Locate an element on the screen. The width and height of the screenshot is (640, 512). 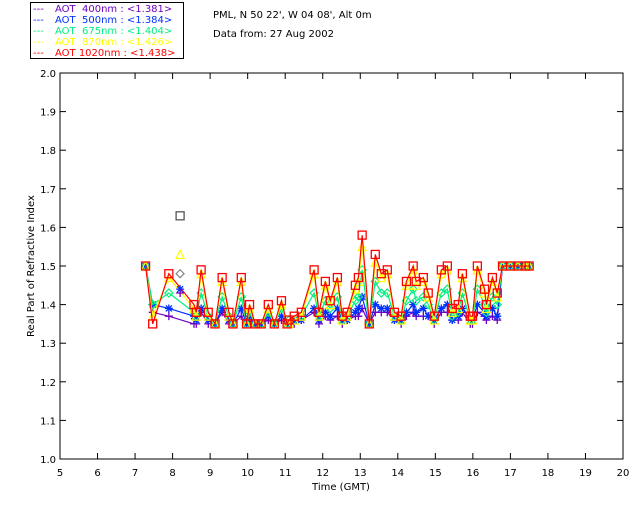
x-tick-label: 13 is located at coordinates (360, 473).